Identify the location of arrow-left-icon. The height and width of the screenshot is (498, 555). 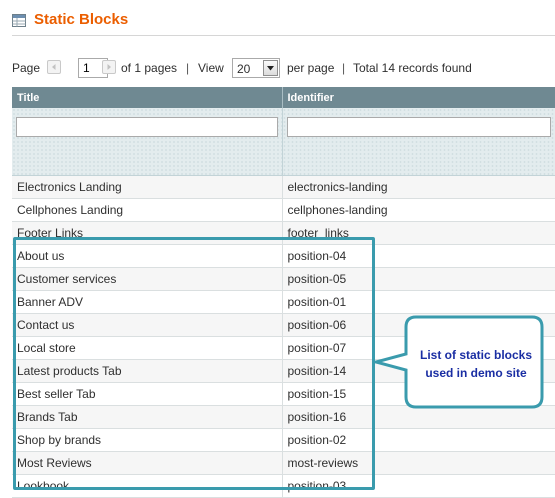
(54, 67).